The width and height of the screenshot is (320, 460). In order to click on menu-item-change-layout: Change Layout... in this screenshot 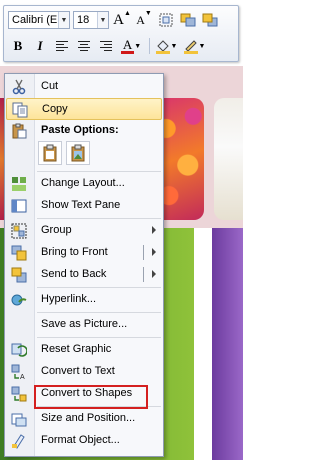, I will do `click(84, 184)`.